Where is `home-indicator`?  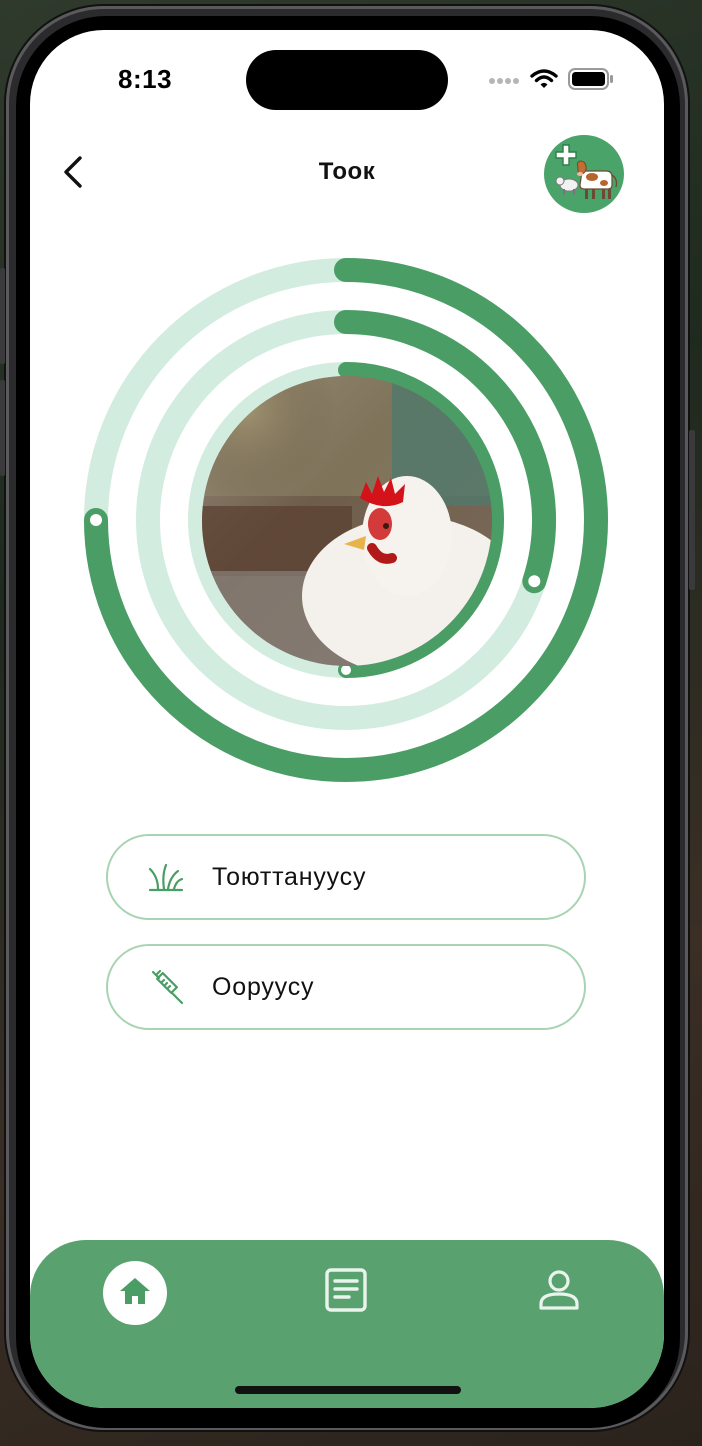 home-indicator is located at coordinates (348, 1390).